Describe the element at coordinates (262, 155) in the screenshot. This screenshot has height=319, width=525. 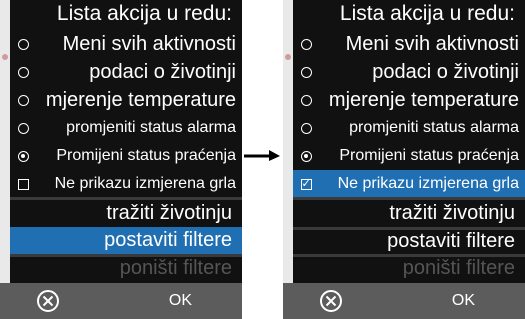
I see `transition-arrow-icon` at that location.